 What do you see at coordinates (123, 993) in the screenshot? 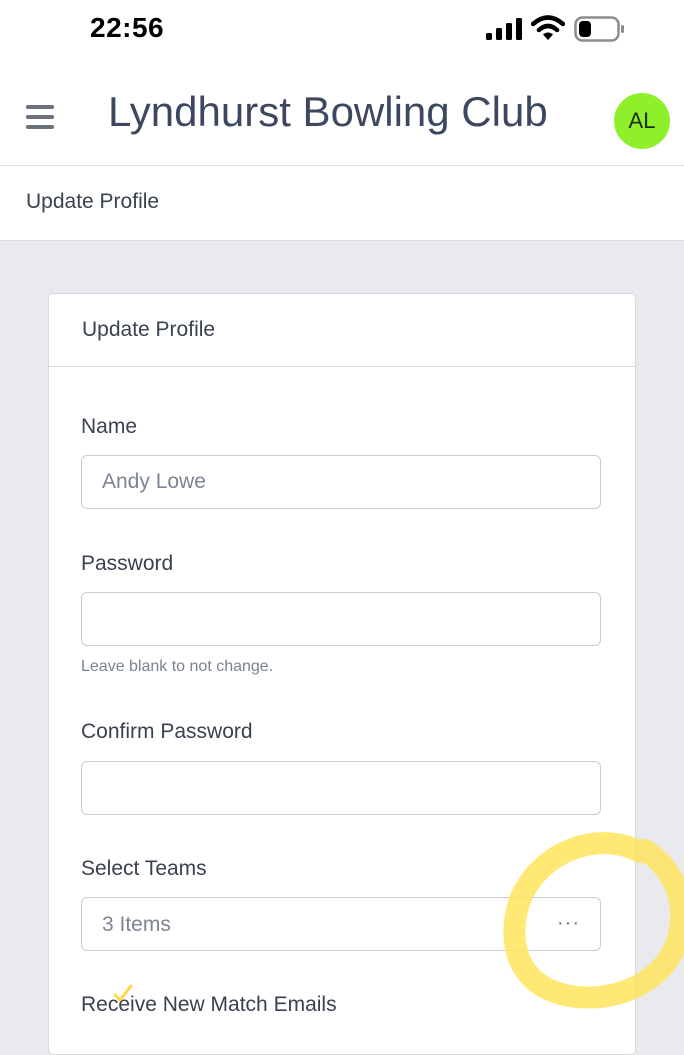
I see `check-icon` at bounding box center [123, 993].